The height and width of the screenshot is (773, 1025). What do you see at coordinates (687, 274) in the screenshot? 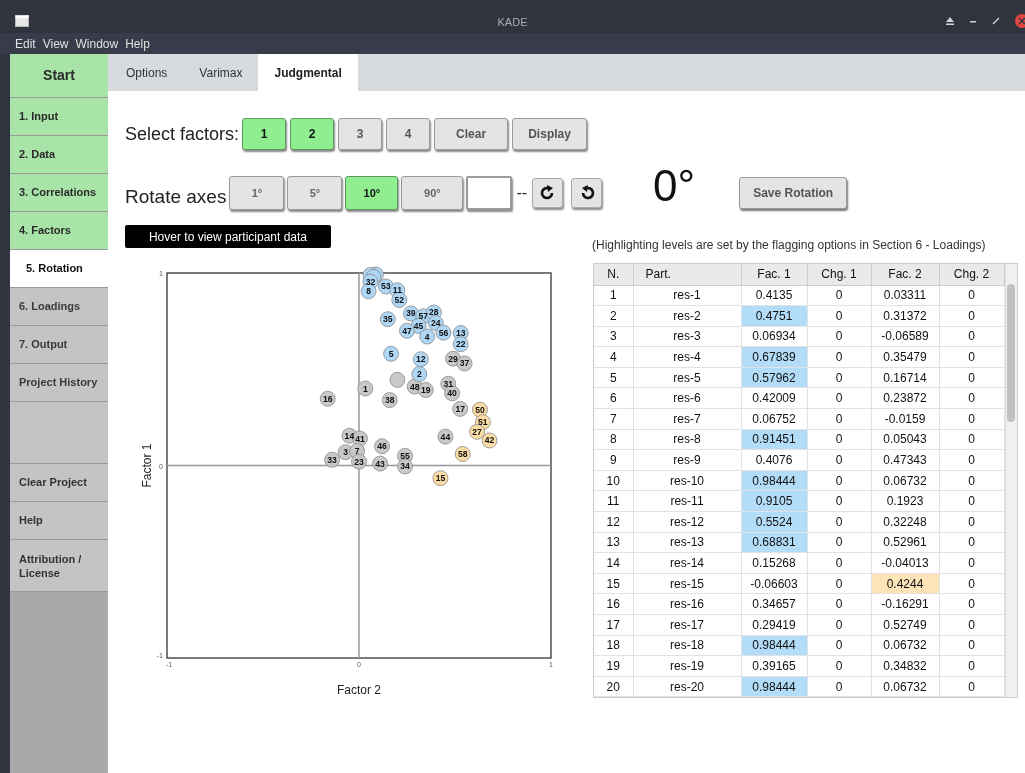
I see `column-header: Part.` at bounding box center [687, 274].